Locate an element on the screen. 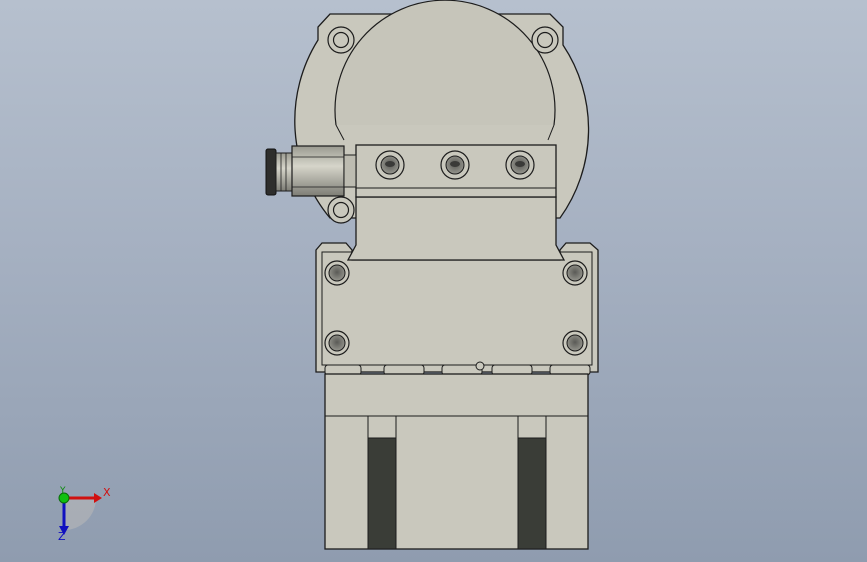  body-screw-top-right is located at coordinates (575, 273).